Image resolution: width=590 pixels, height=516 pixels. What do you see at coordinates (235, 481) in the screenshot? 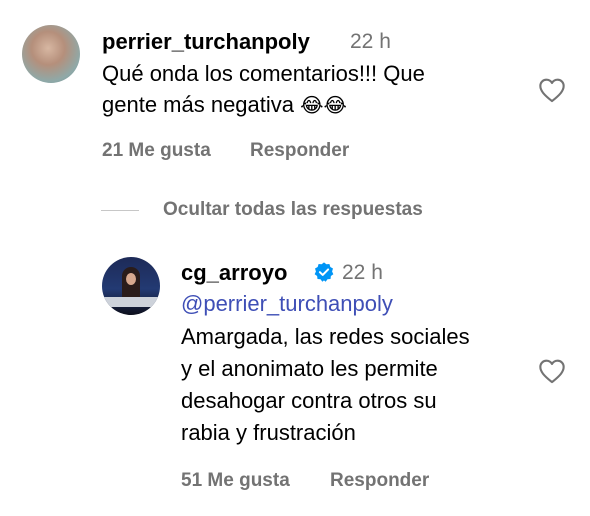
I see `reply-likes: 51 Me gusta` at bounding box center [235, 481].